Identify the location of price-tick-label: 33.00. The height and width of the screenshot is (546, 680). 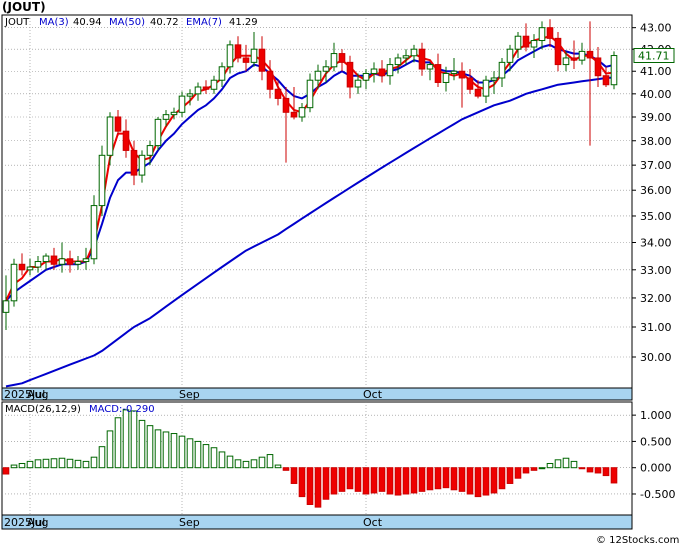
(656, 270).